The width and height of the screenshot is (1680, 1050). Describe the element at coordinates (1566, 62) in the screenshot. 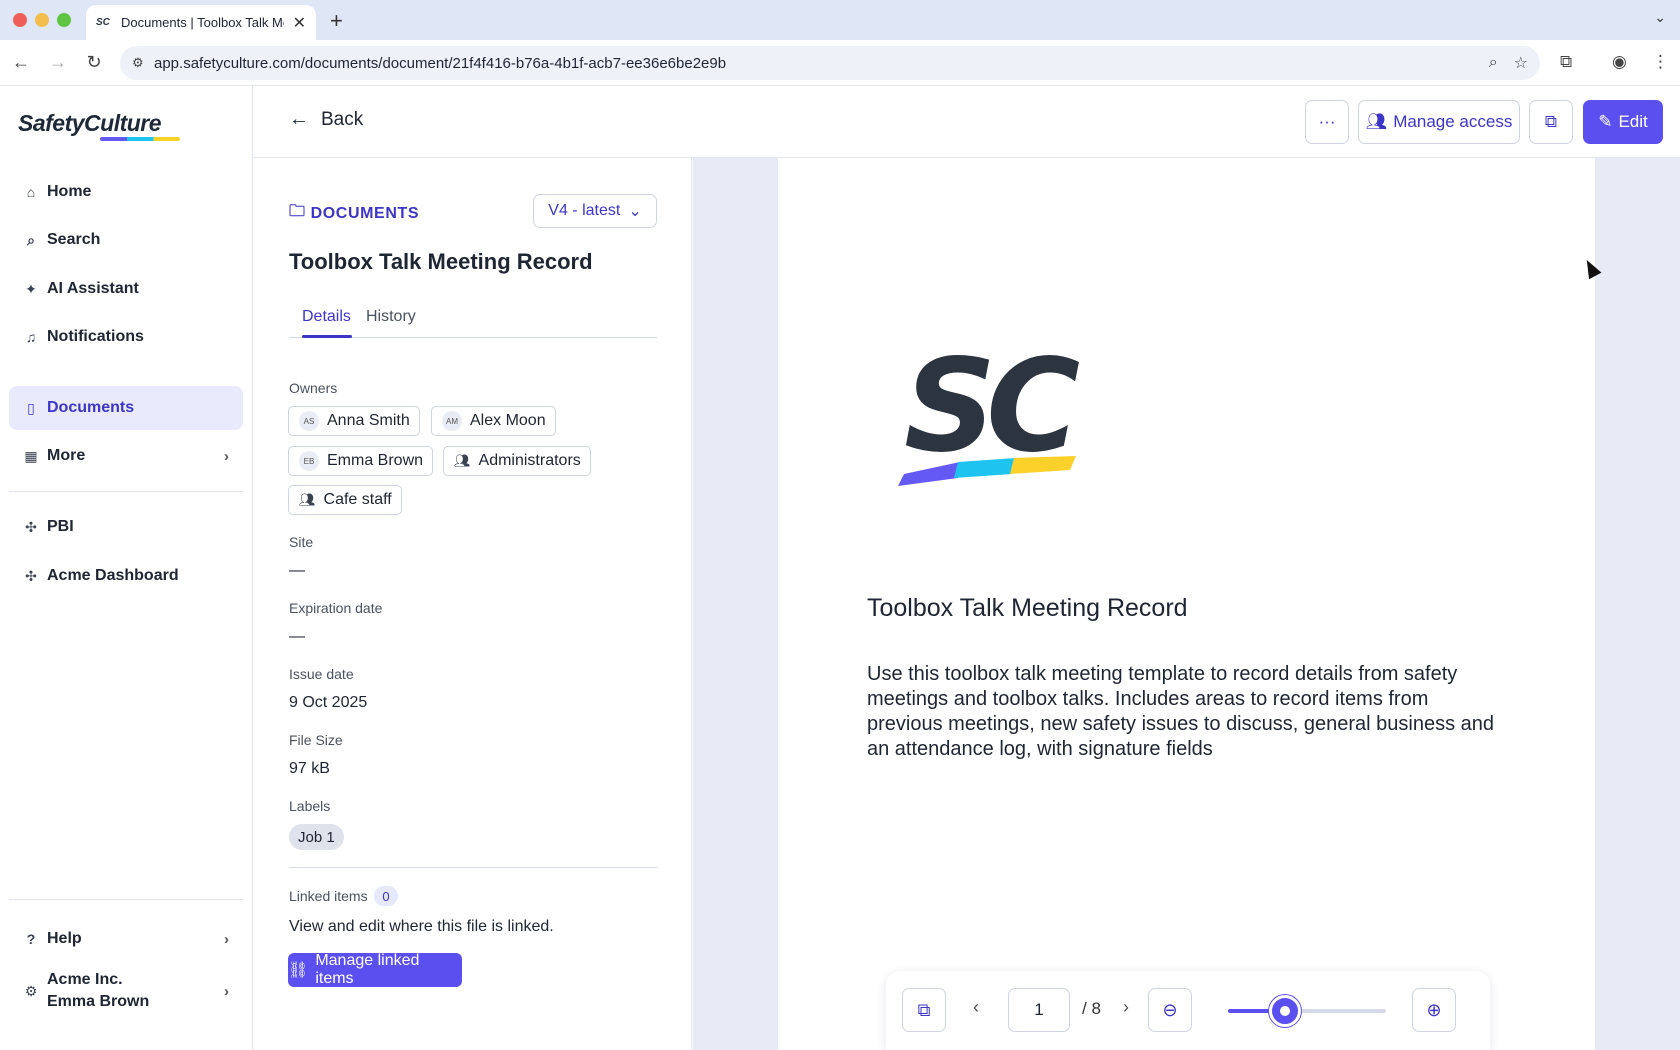

I see `extensions-icon: ⧉` at that location.